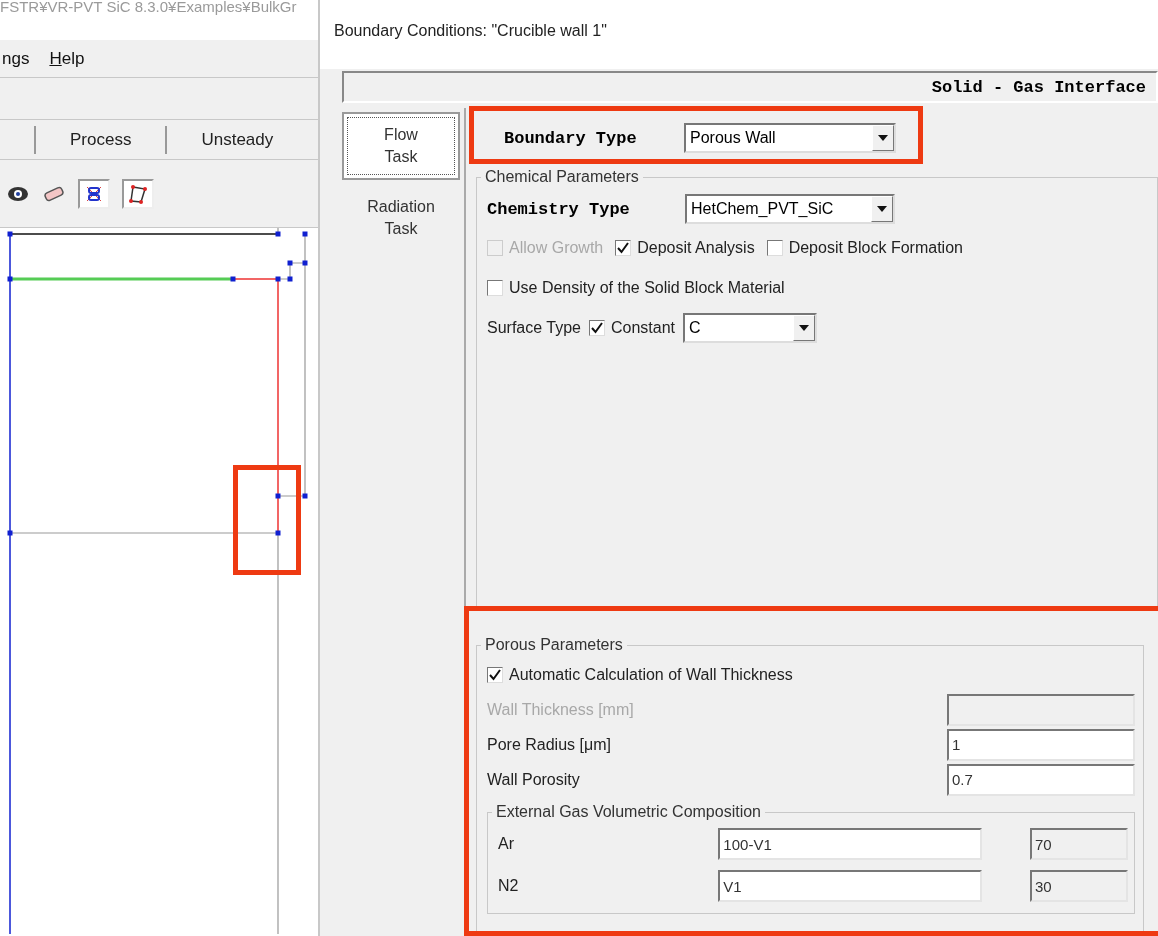 This screenshot has height=936, width=1158. What do you see at coordinates (470, 30) in the screenshot?
I see `dialog-title: Boundary Conditions: "Crucible wall 1"` at bounding box center [470, 30].